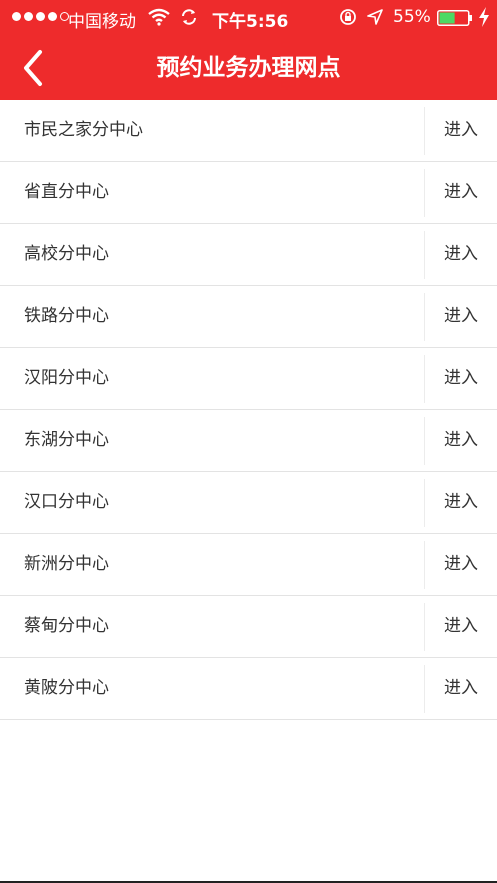  Describe the element at coordinates (66, 626) in the screenshot. I see `center-name: 蔡甸分中心` at that location.